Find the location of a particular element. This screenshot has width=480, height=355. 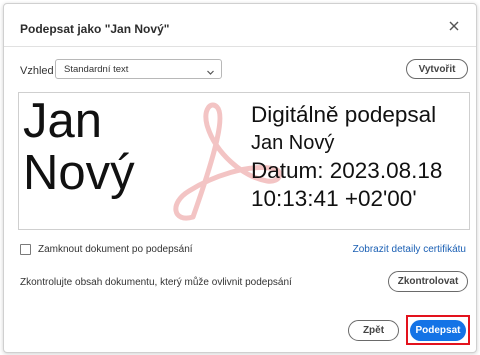

back-button: Zpět is located at coordinates (373, 330).